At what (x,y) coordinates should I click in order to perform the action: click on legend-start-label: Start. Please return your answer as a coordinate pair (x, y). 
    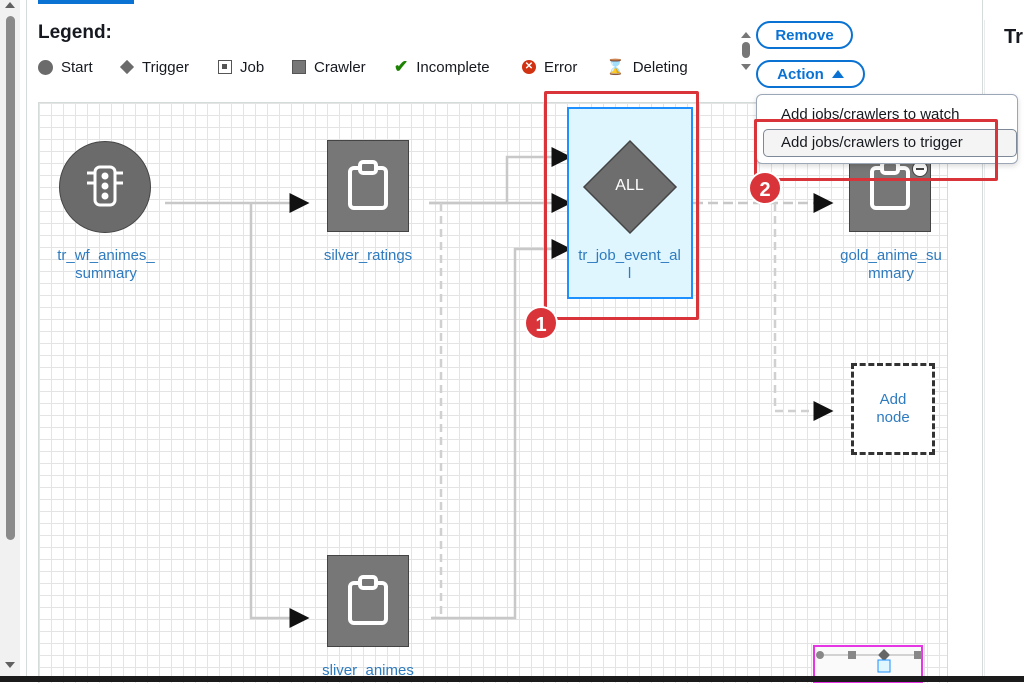
    Looking at the image, I should click on (77, 67).